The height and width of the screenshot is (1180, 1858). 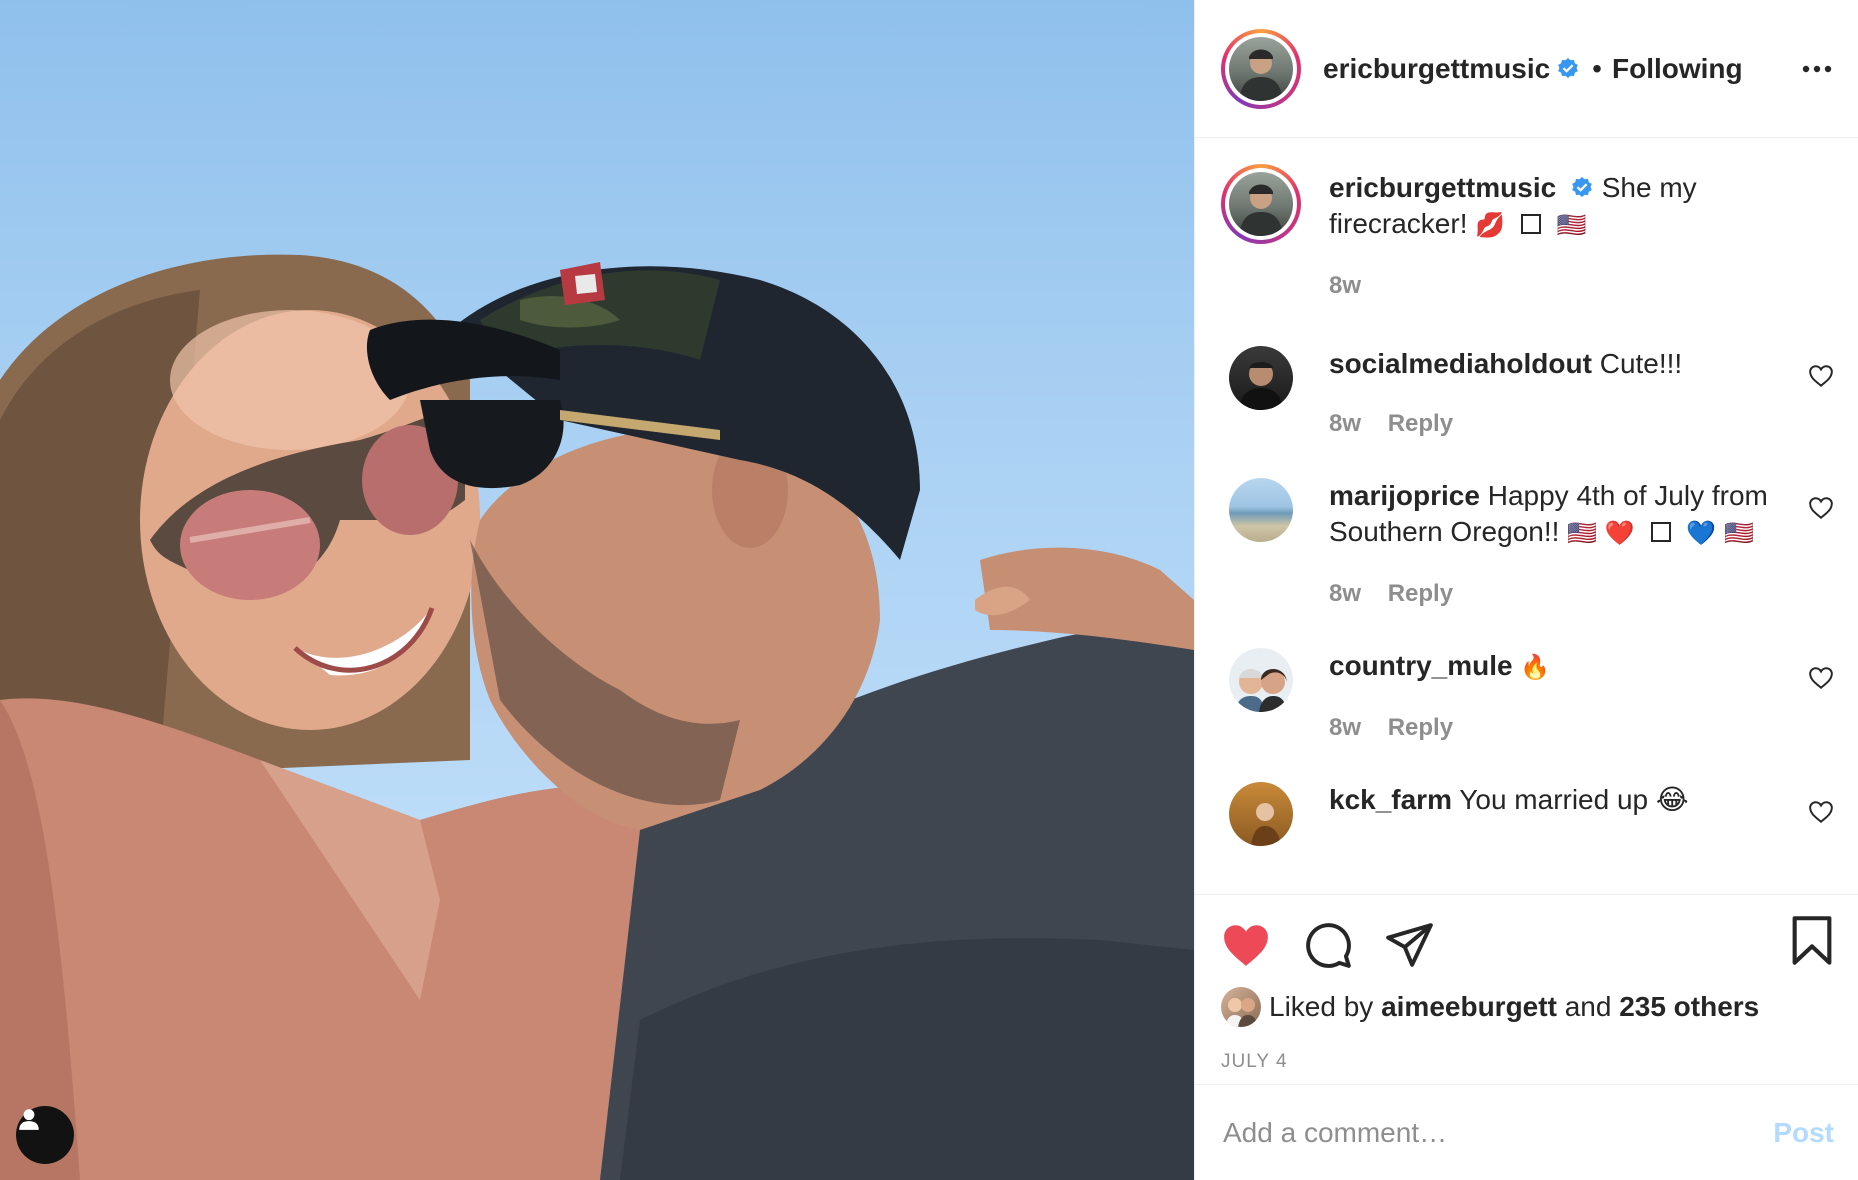 I want to click on bookmark-icon, so click(x=1812, y=940).